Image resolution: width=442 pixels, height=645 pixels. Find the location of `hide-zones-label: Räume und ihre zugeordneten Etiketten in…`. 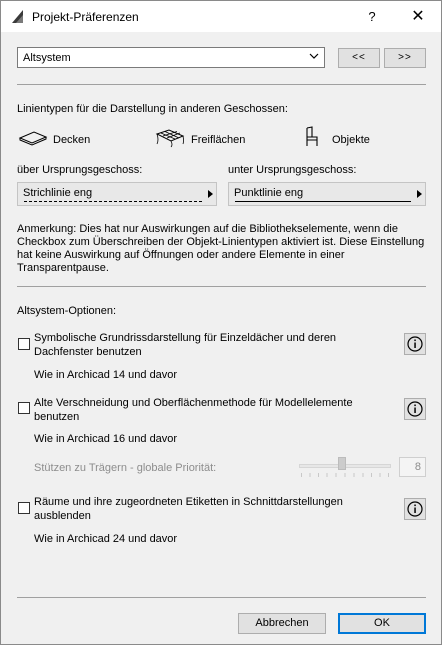

hide-zones-label: Räume und ihre zugeordneten Etiketten in… is located at coordinates (188, 509).